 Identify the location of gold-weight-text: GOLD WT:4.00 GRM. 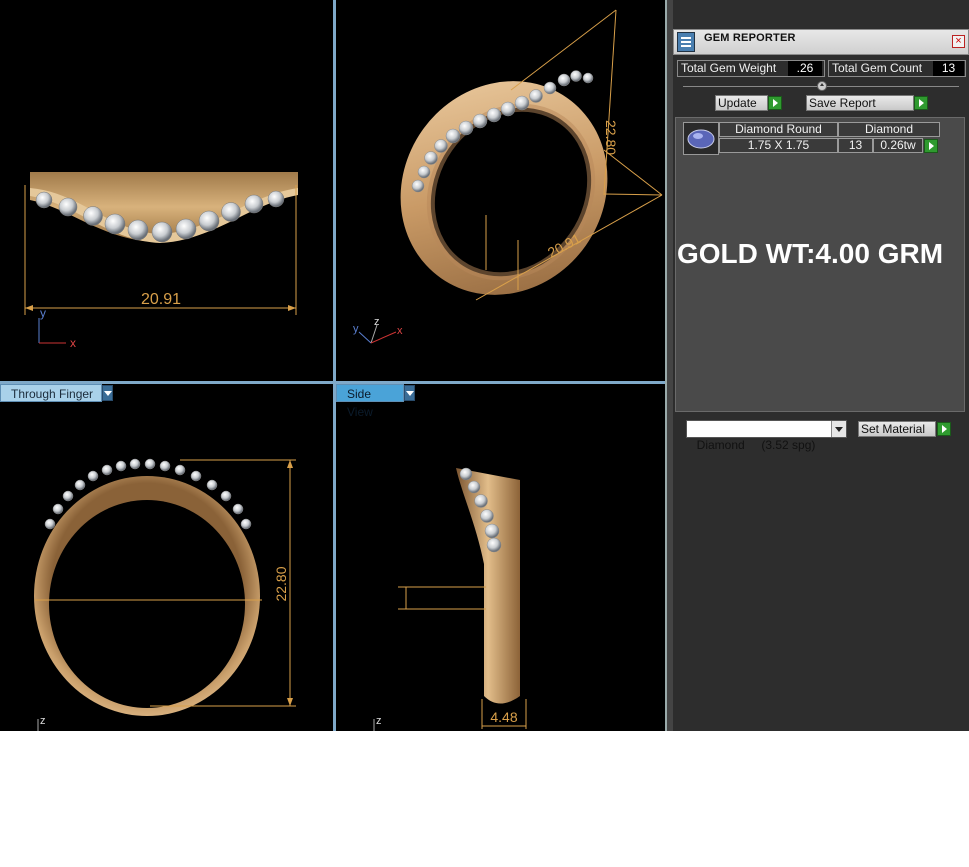
(810, 253).